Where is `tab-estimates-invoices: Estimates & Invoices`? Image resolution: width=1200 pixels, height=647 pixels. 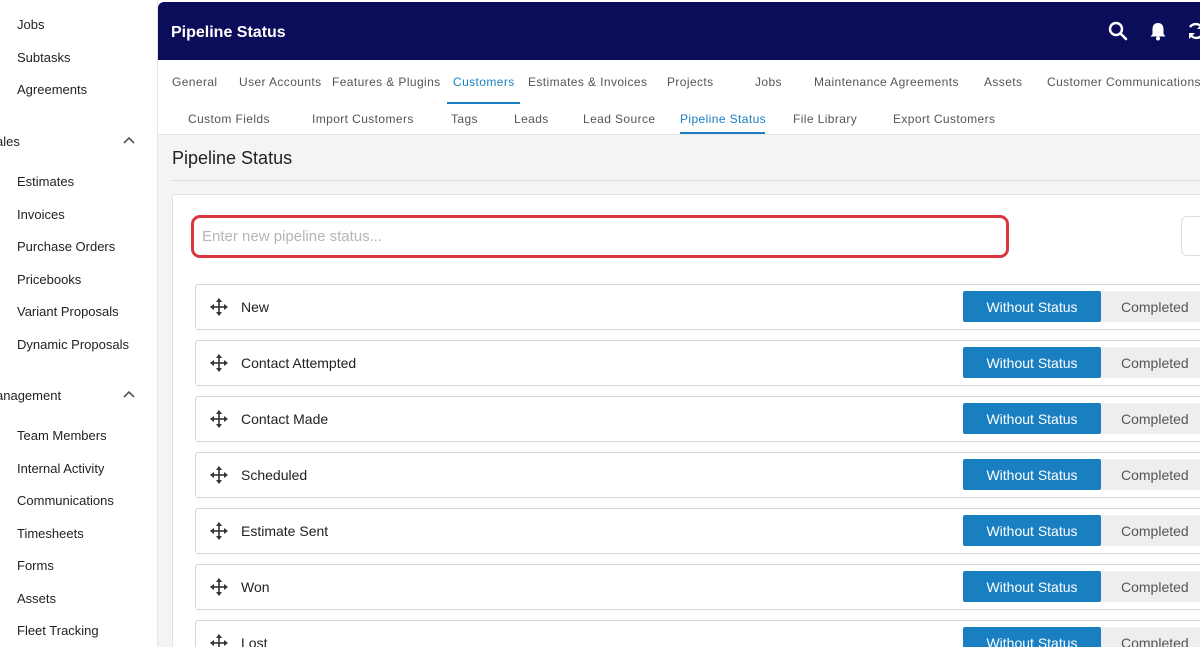
tab-estimates-invoices: Estimates & Invoices is located at coordinates (587, 82).